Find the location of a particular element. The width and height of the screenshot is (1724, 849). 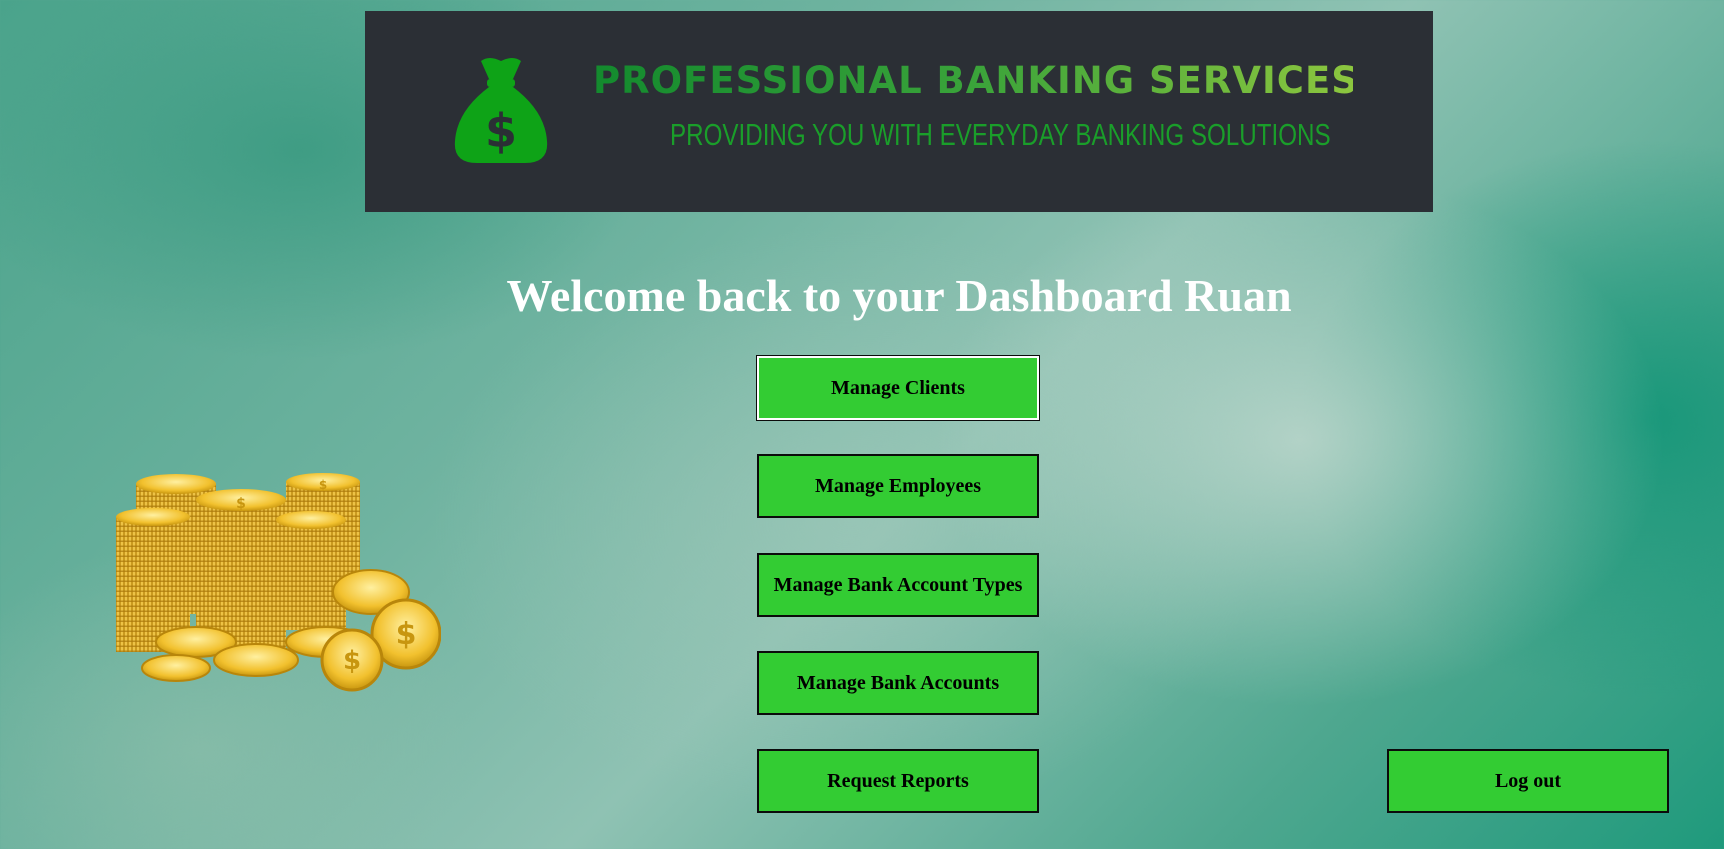

banner-title: PROFESSIONAL BANKING SERVICES is located at coordinates (976, 80).